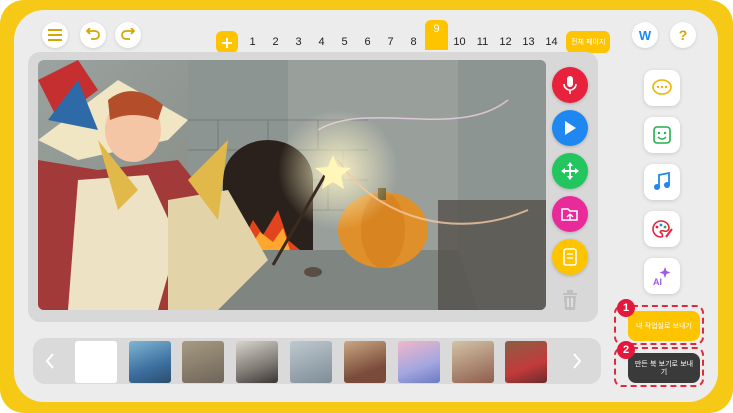 Image resolution: width=733 pixels, height=413 pixels. Describe the element at coordinates (505, 42) in the screenshot. I see `page-12: 12` at that location.